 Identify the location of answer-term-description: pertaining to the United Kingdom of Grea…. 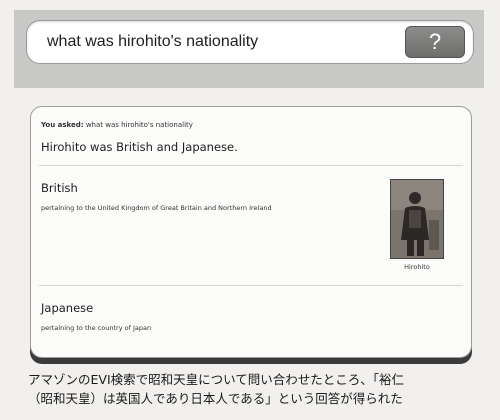
(156, 208).